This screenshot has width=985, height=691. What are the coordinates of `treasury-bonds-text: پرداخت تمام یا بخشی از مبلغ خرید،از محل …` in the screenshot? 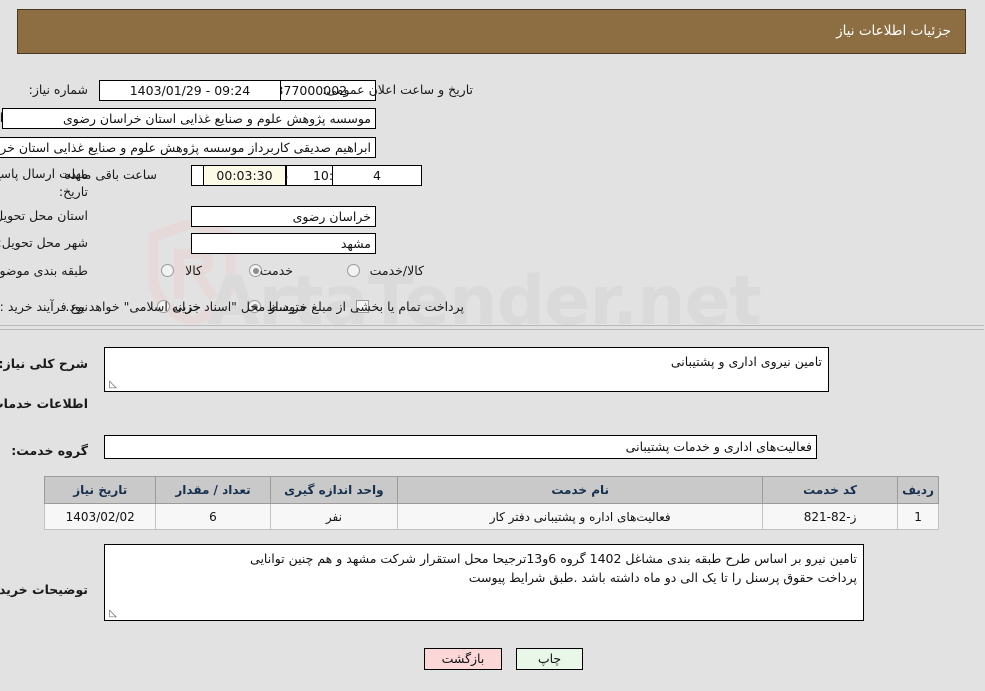 It's located at (265, 306).